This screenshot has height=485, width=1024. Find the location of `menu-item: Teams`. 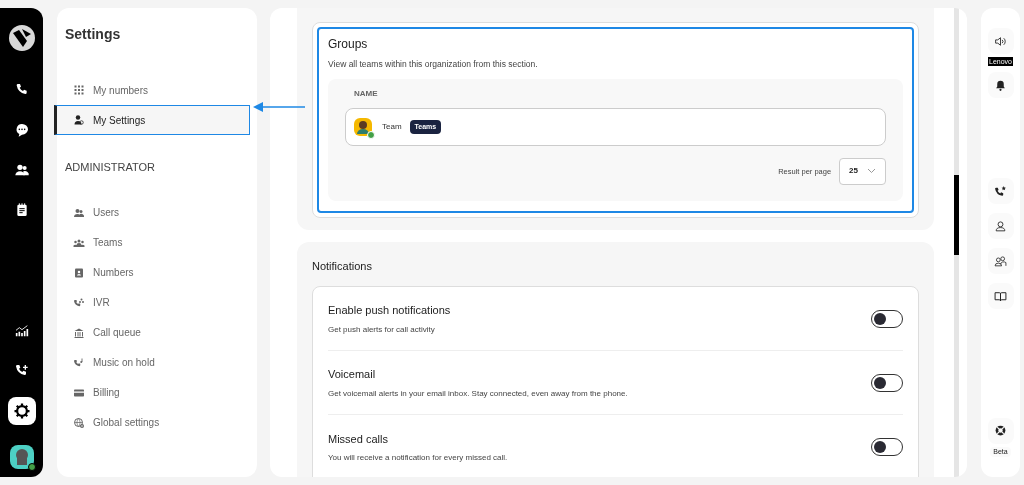

menu-item: Teams is located at coordinates (152, 242).